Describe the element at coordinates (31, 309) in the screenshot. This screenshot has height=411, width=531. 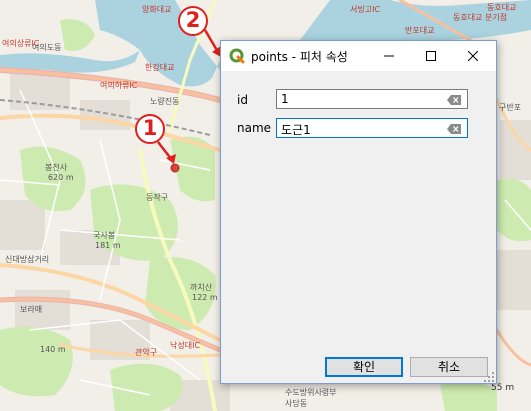
I see `map-label: 보라매` at that location.